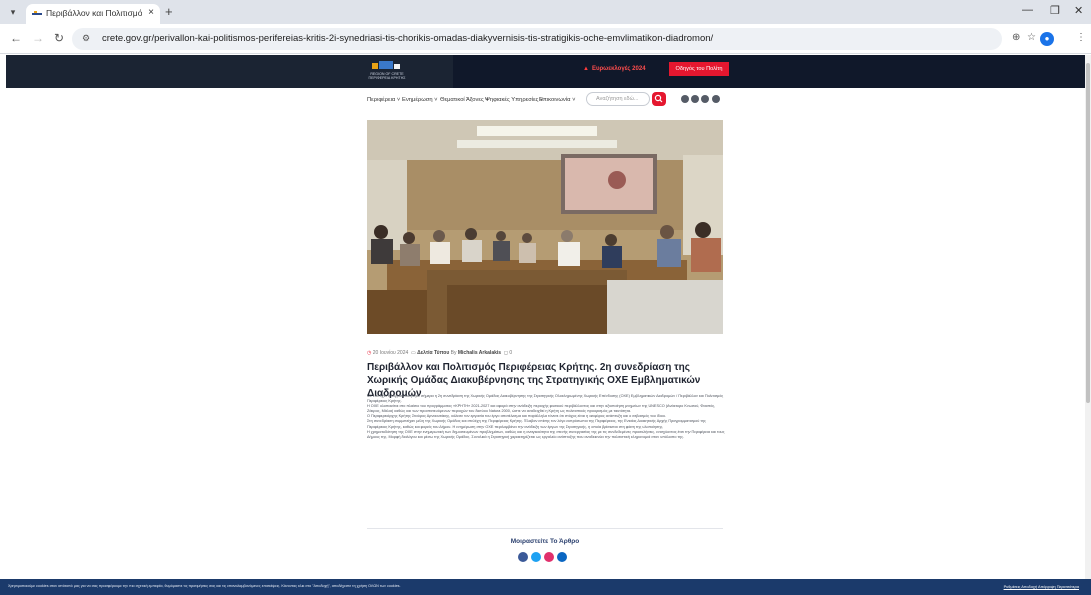  What do you see at coordinates (523, 557) in the screenshot?
I see `share-facebook-icon` at bounding box center [523, 557].